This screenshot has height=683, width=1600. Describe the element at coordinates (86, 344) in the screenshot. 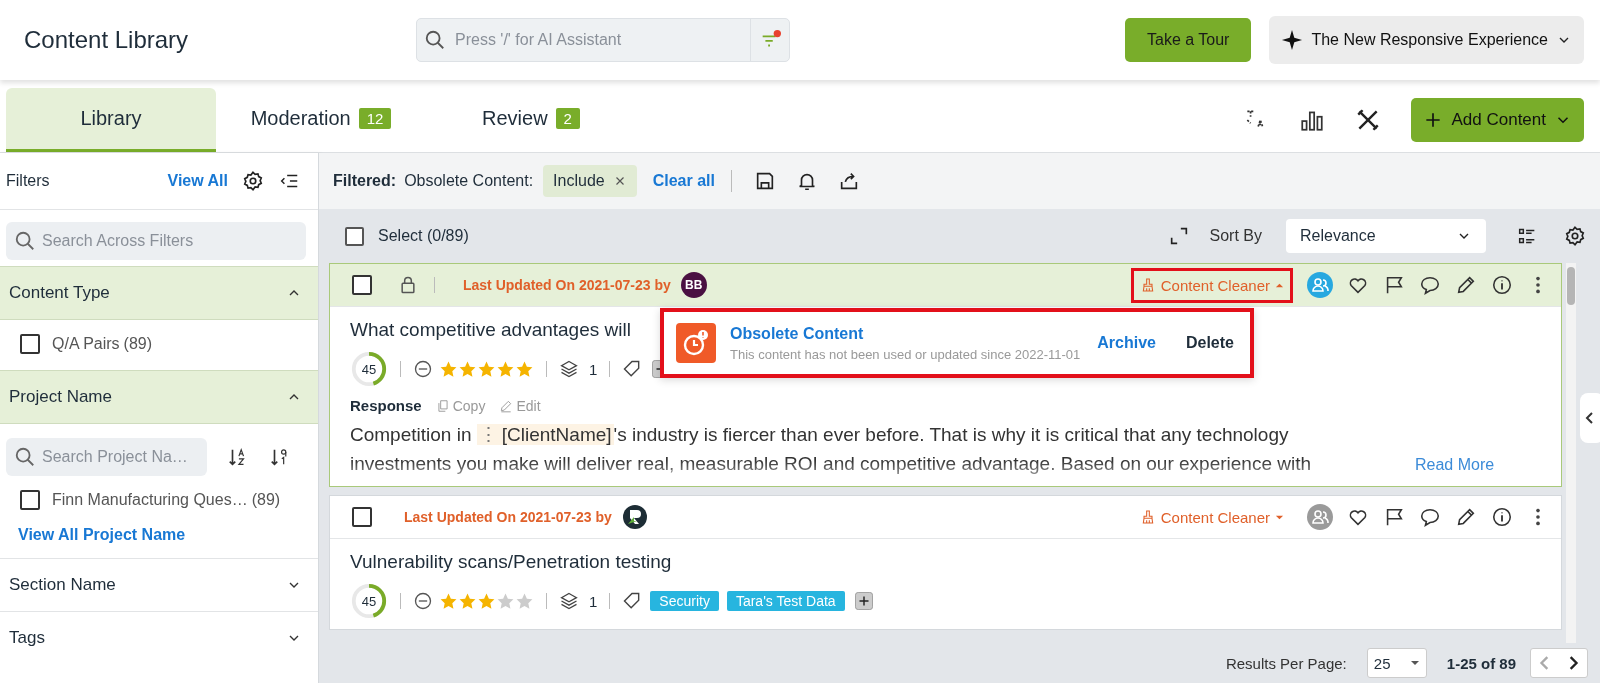

I see `option-label: Q/A Pairs` at that location.